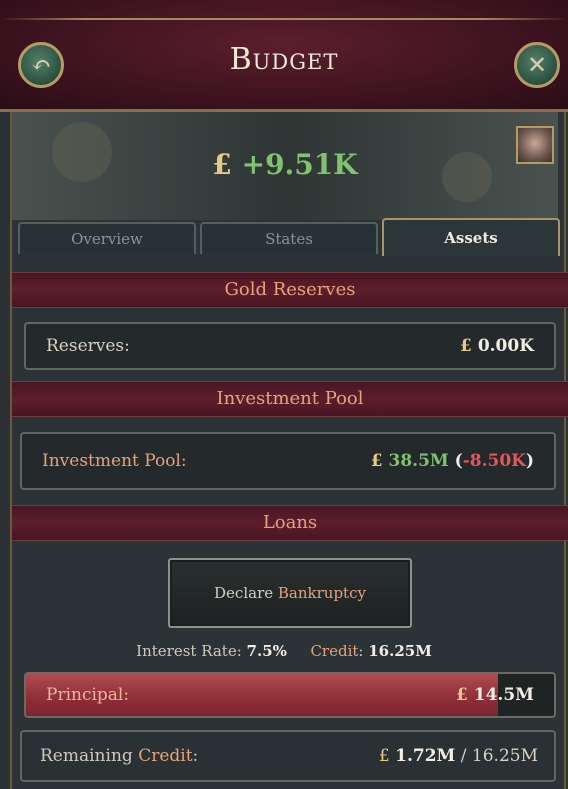 The width and height of the screenshot is (568, 789). What do you see at coordinates (290, 399) in the screenshot?
I see `investment-pool-heading: Investment Pool` at bounding box center [290, 399].